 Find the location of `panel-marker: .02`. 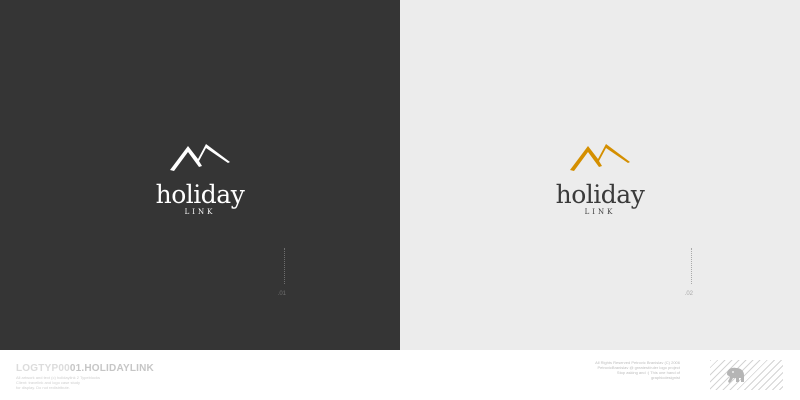

panel-marker: .02 is located at coordinates (682, 273).